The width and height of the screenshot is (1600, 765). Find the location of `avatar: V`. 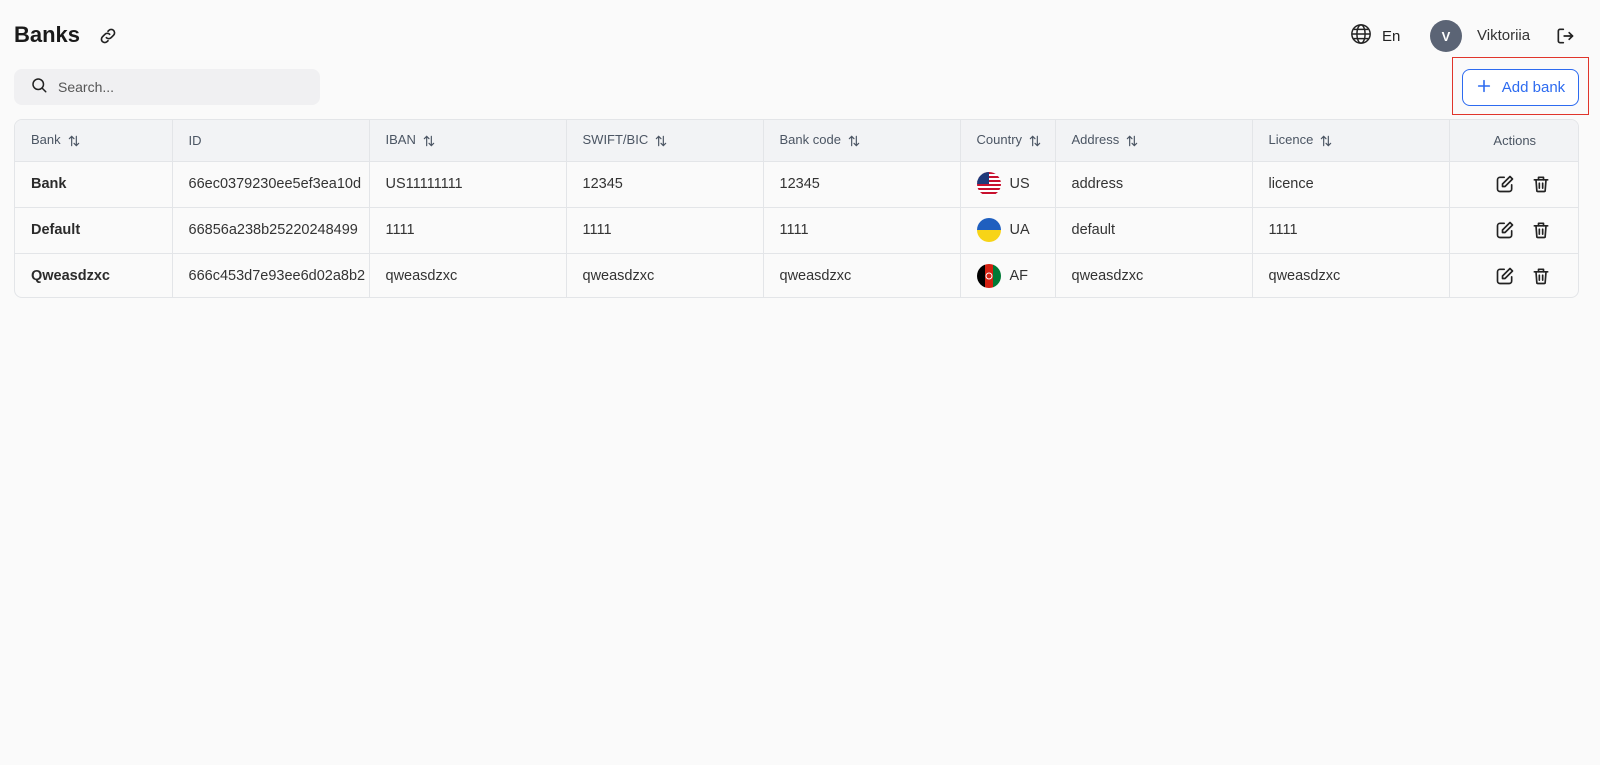

avatar: V is located at coordinates (1446, 36).